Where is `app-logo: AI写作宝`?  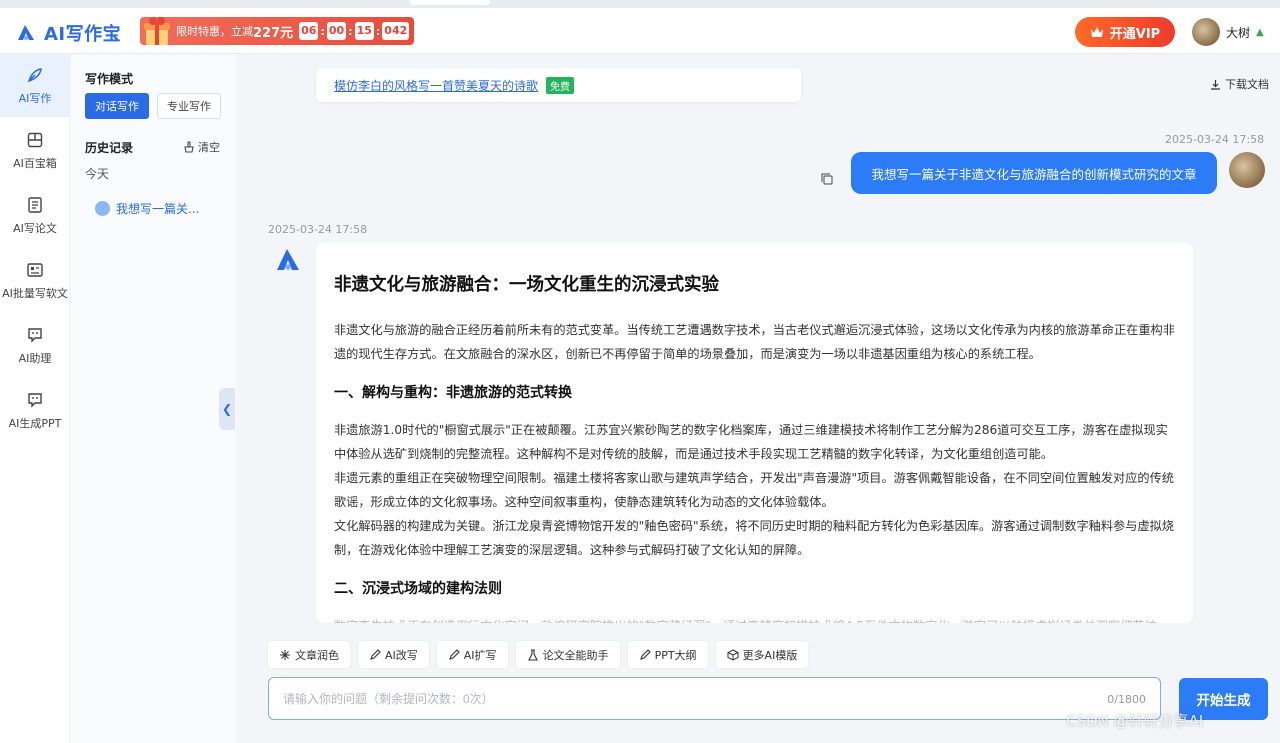 app-logo: AI写作宝 is located at coordinates (68, 33).